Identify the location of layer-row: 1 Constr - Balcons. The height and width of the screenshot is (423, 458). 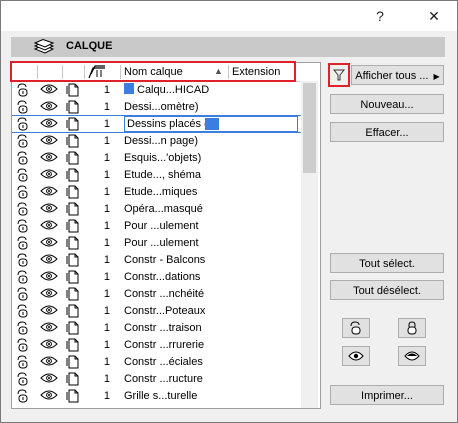
(157, 260).